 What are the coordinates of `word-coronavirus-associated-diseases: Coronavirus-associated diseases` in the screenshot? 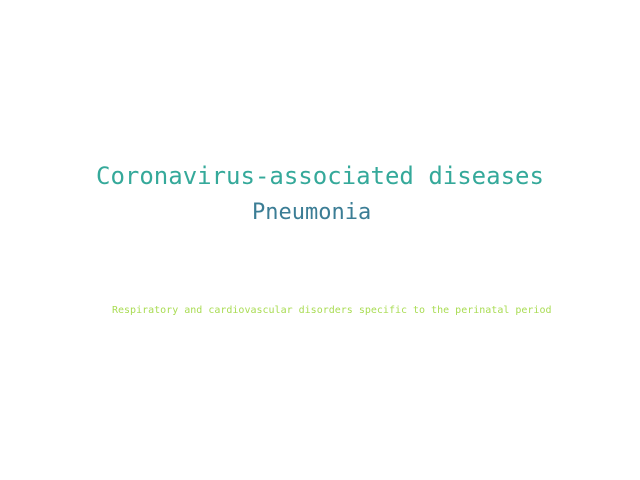 It's located at (320, 176).